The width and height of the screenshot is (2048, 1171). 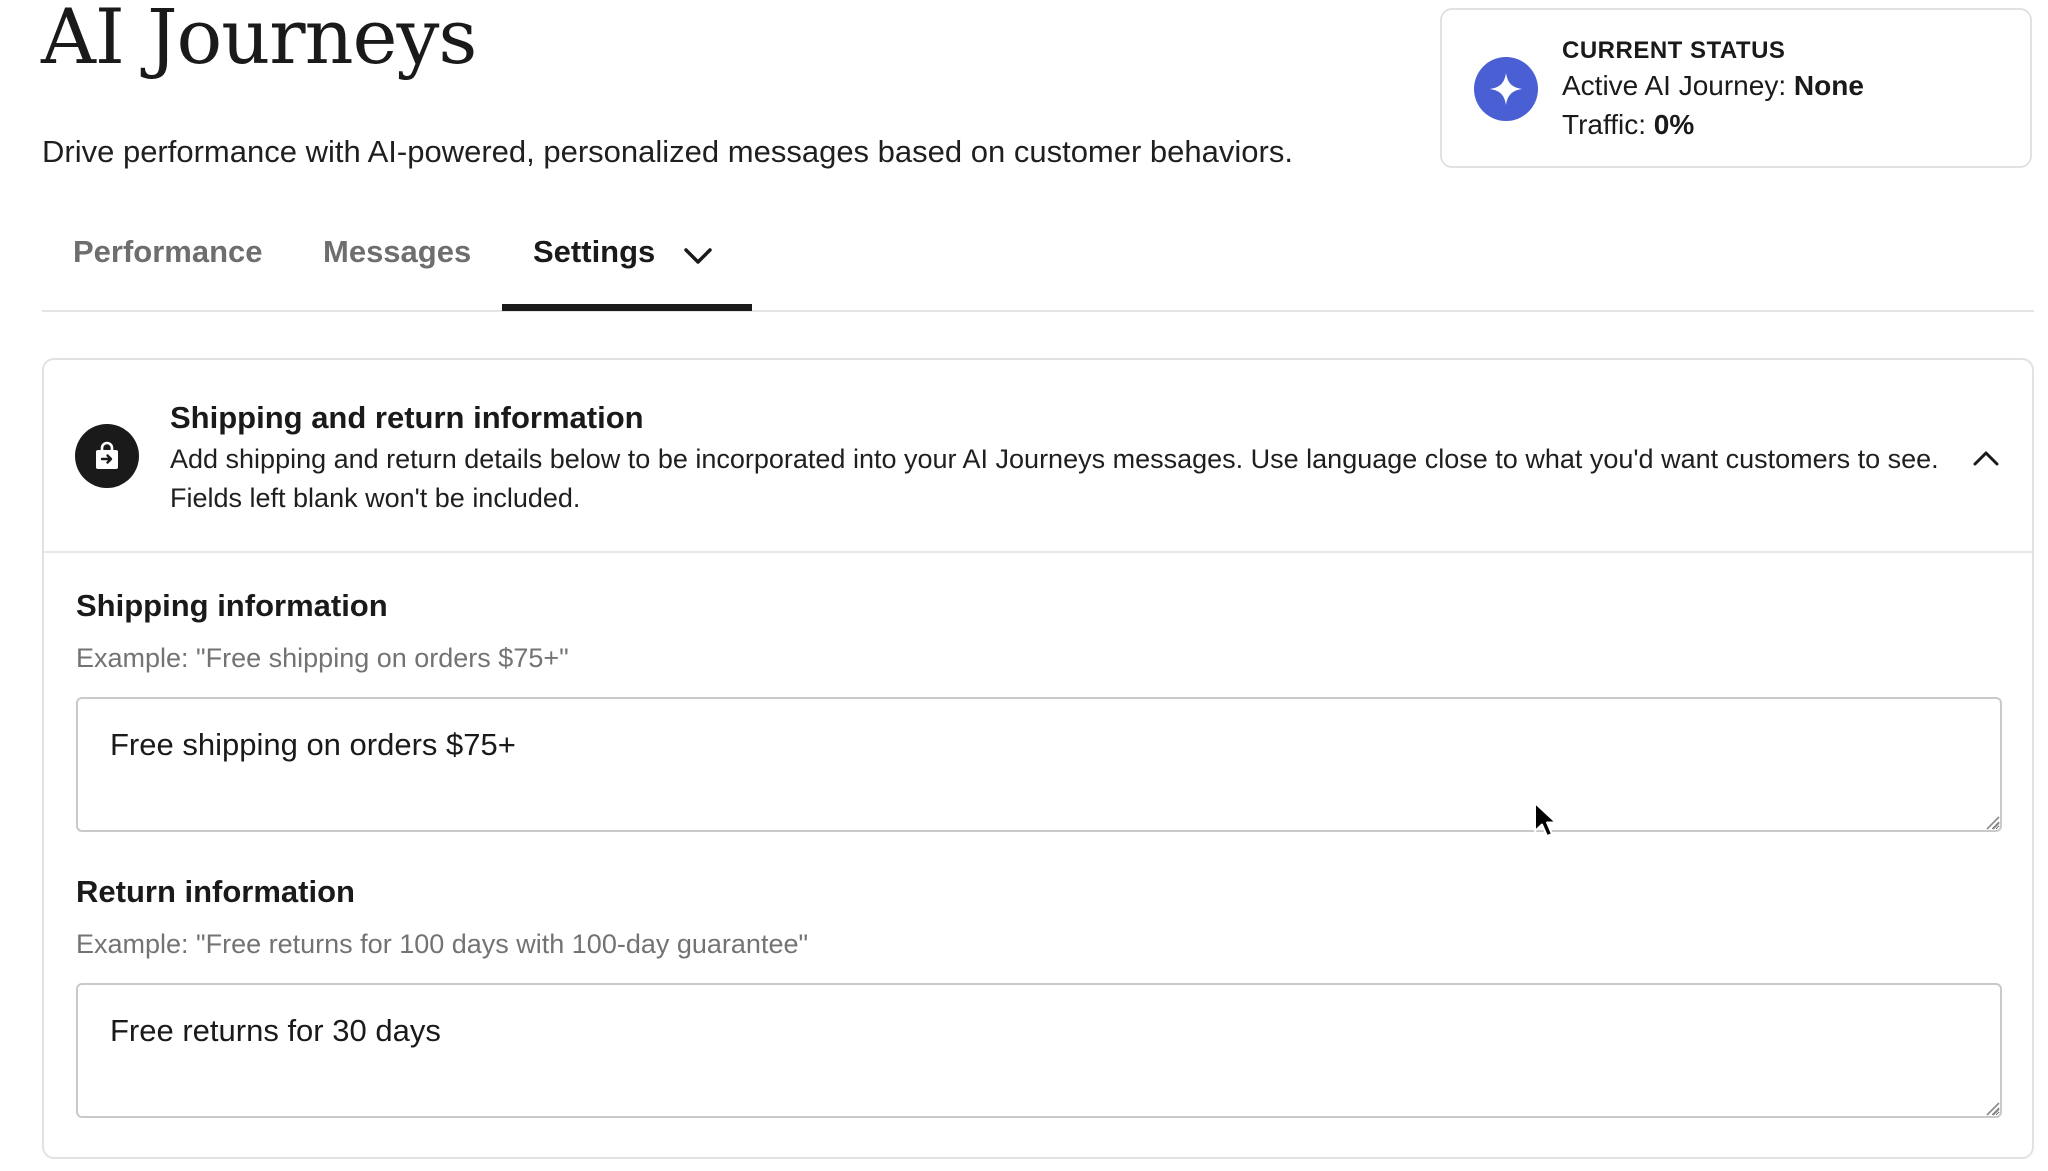 I want to click on tab-settings: Settings, so click(x=627, y=265).